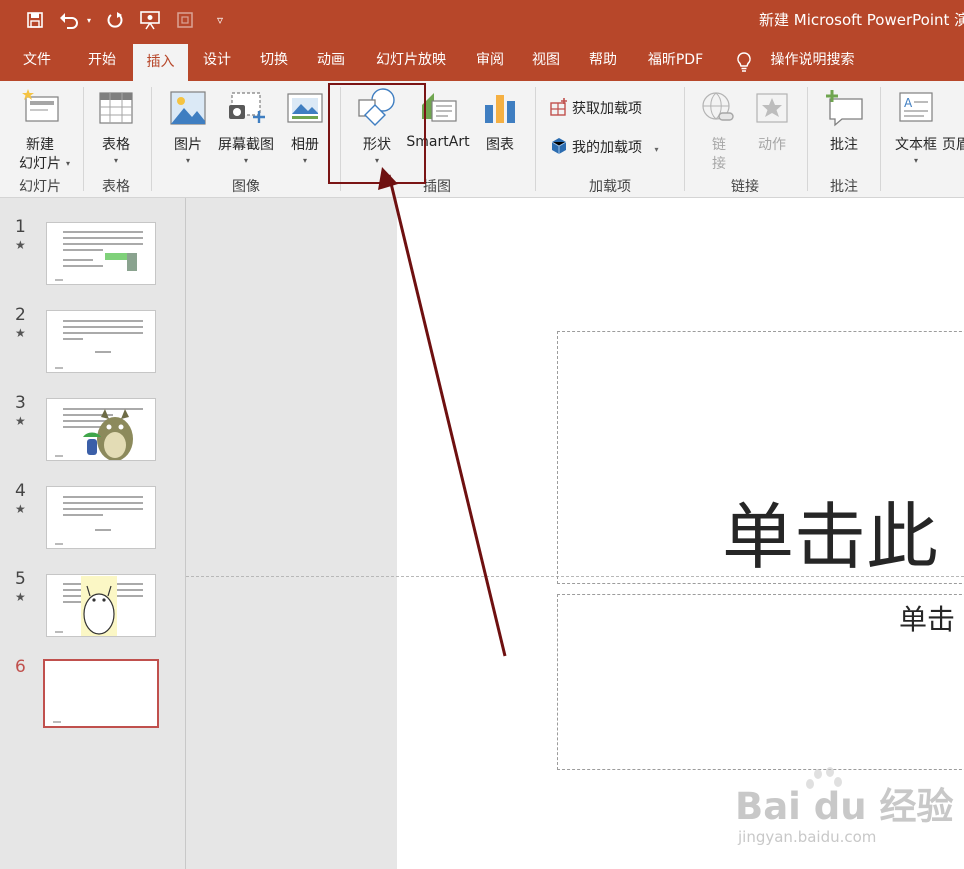 The image size is (964, 869). Describe the element at coordinates (115, 20) in the screenshot. I see `redo-icon` at that location.